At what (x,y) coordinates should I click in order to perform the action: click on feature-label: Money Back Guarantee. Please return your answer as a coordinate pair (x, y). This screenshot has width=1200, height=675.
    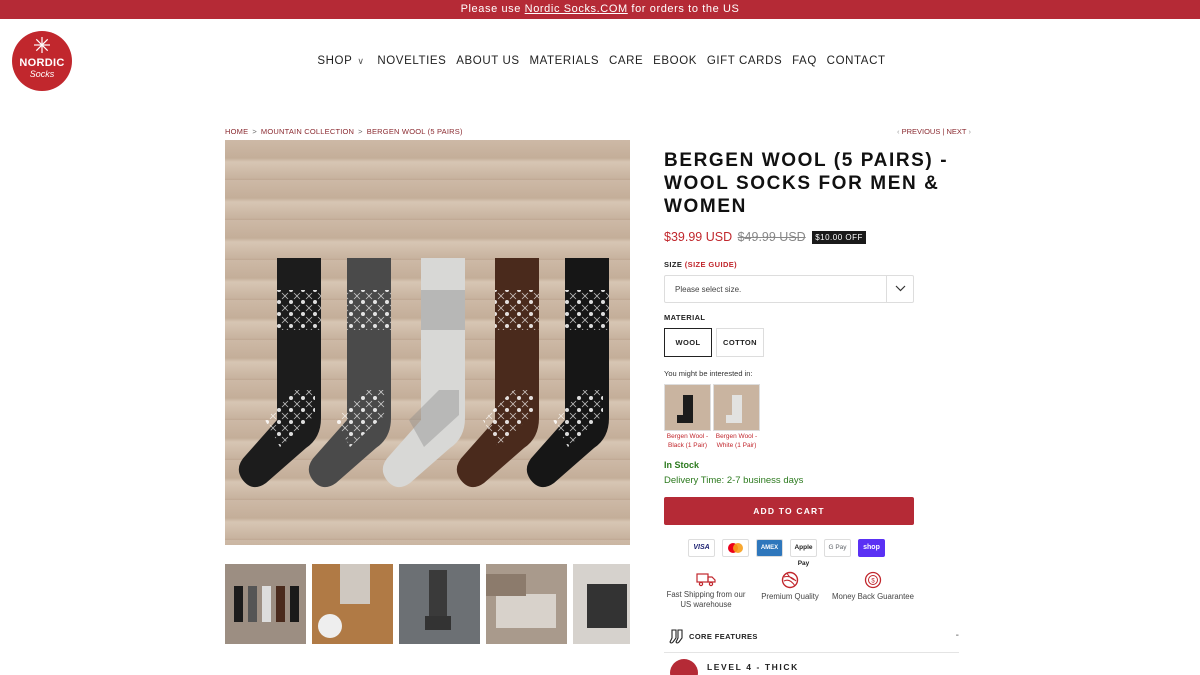
    Looking at the image, I should click on (873, 596).